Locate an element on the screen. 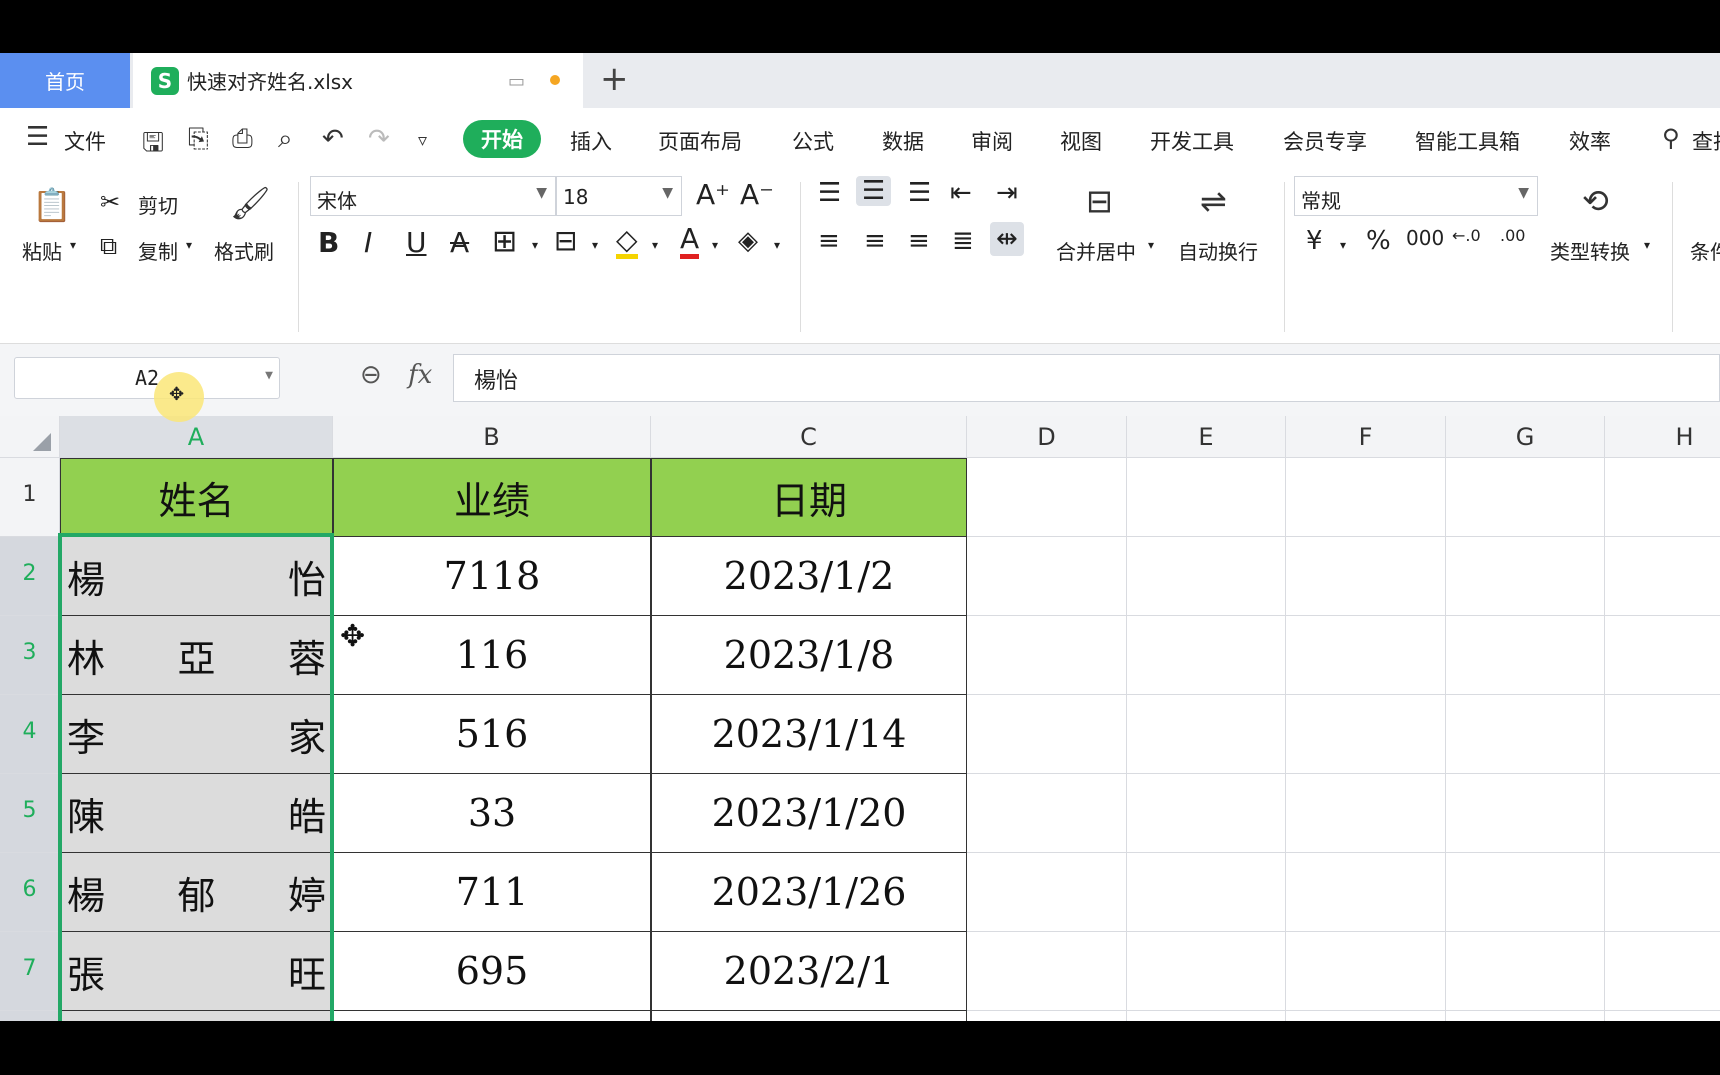  column-header-d: D is located at coordinates (1047, 437).